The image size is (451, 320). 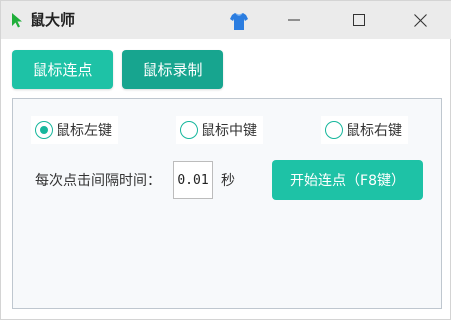 I want to click on start-clicking-button: 开始连点（F8键）, so click(x=347, y=180).